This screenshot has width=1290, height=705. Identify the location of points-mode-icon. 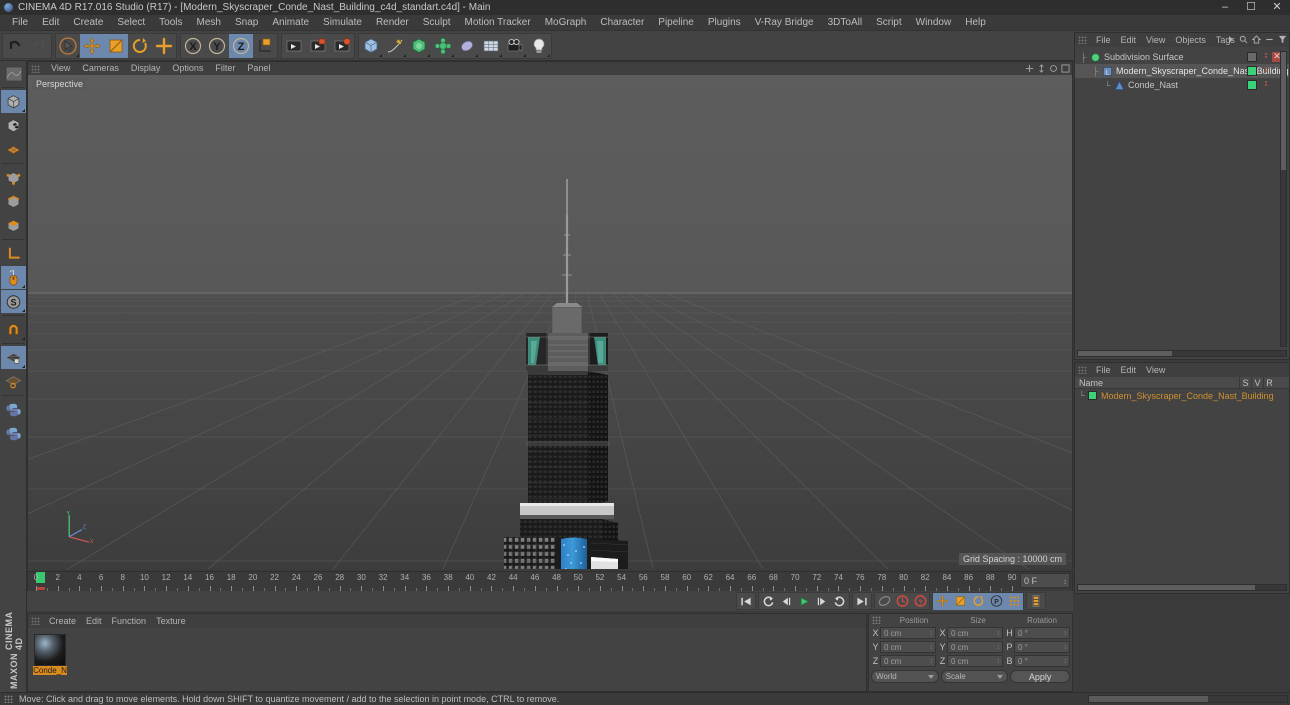
(13, 177).